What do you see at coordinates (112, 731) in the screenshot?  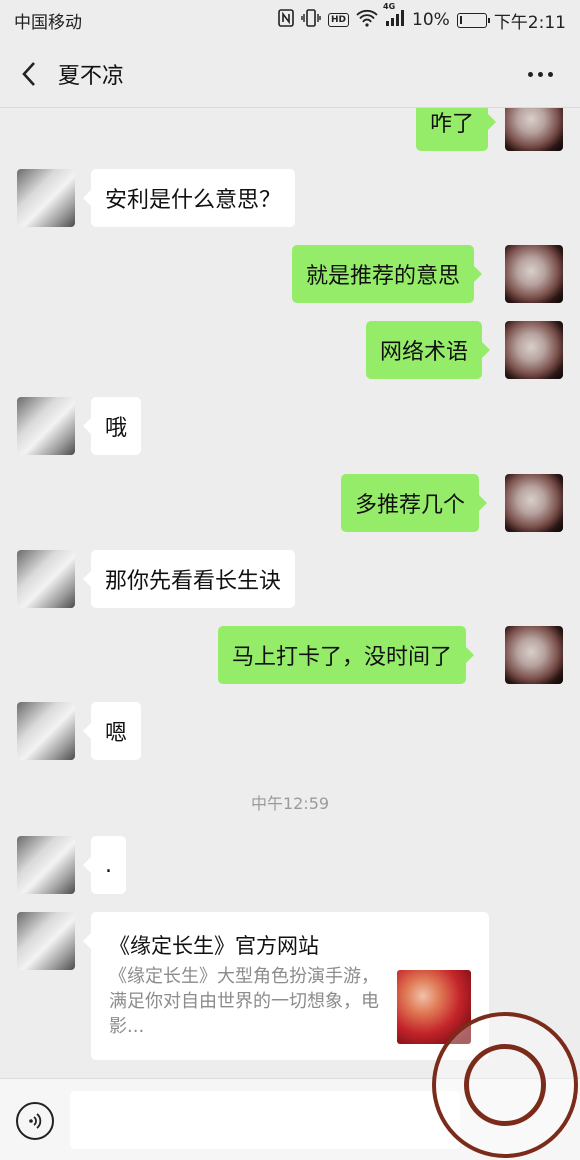 I see `message-bubble: 嗯` at bounding box center [112, 731].